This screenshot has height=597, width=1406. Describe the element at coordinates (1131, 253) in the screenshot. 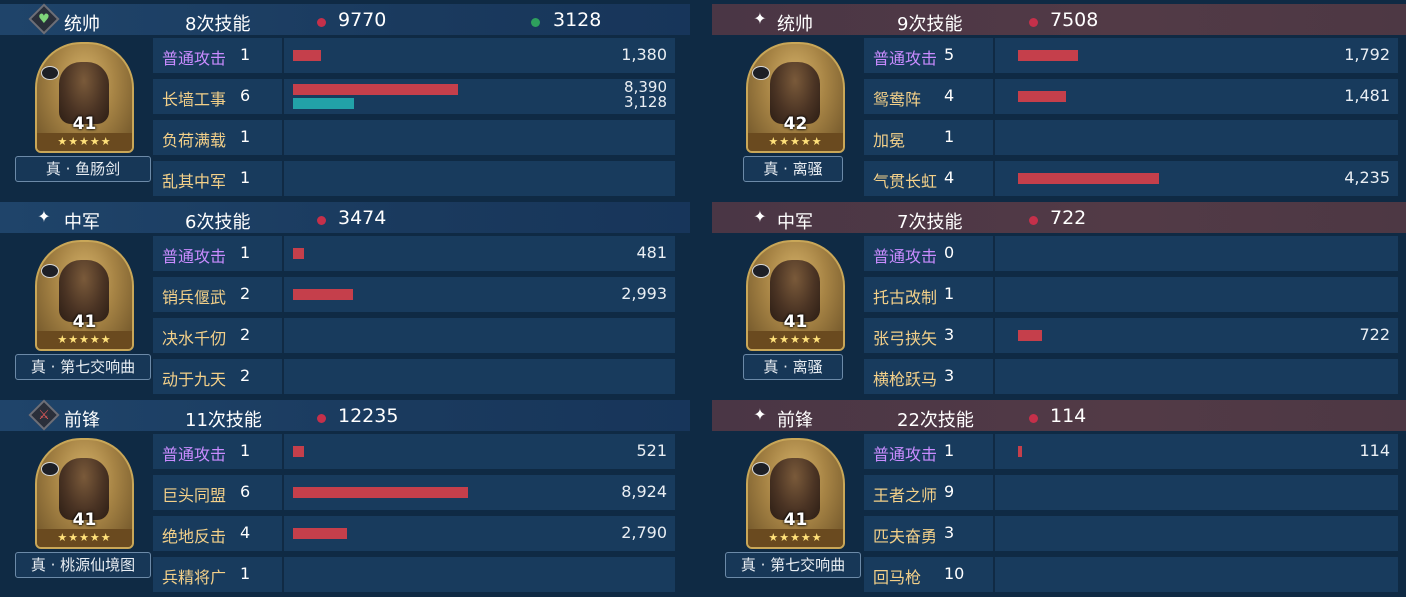

I see `skill-row: 普通攻击 0` at that location.